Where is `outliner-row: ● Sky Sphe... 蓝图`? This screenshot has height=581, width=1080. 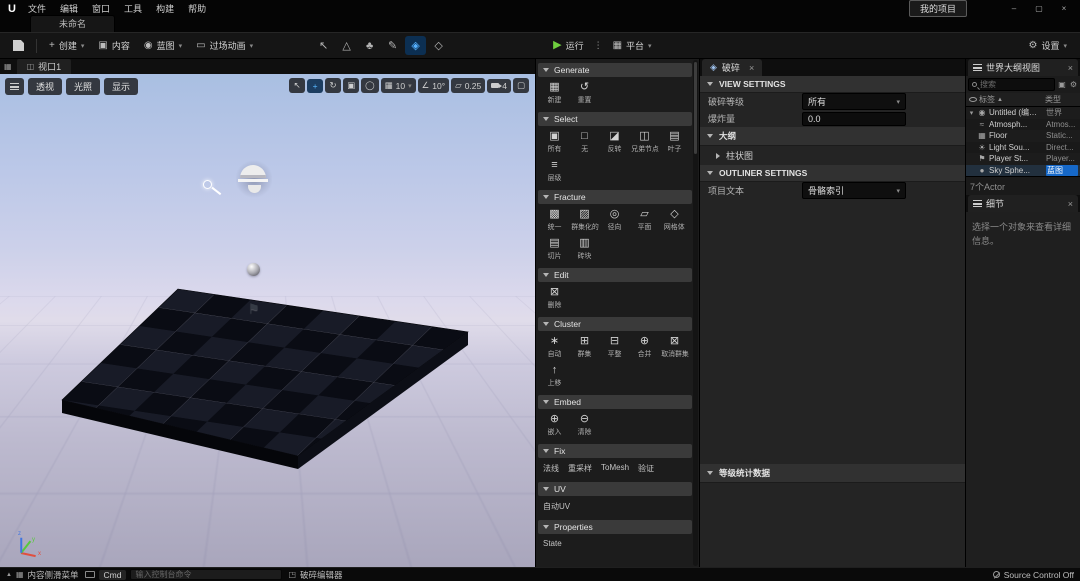
outliner-row: ● Sky Sphe... 蓝图 is located at coordinates (1023, 170).